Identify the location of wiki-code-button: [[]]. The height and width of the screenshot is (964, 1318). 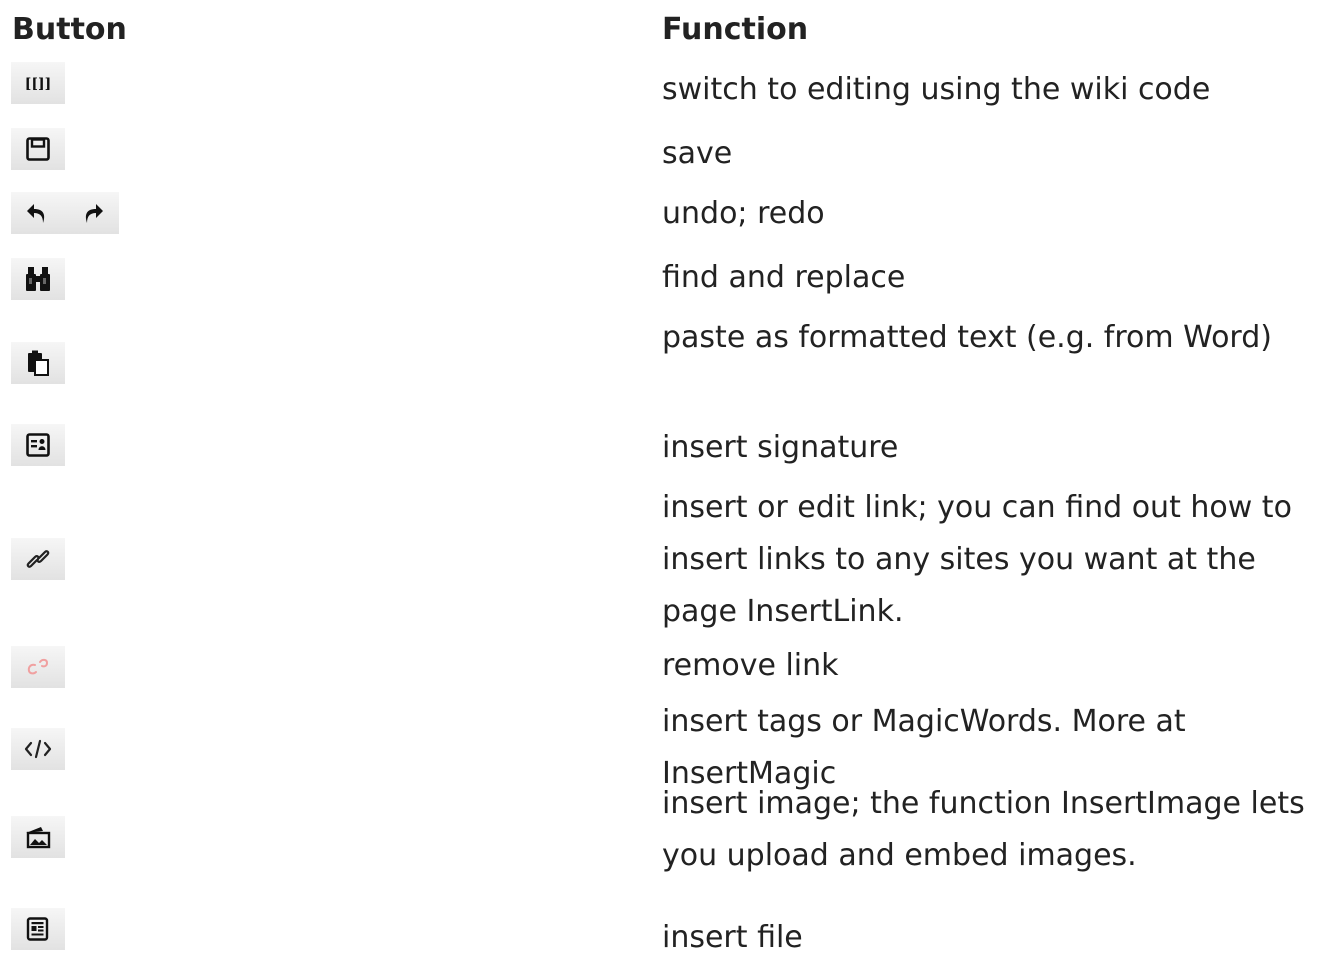
(38, 83).